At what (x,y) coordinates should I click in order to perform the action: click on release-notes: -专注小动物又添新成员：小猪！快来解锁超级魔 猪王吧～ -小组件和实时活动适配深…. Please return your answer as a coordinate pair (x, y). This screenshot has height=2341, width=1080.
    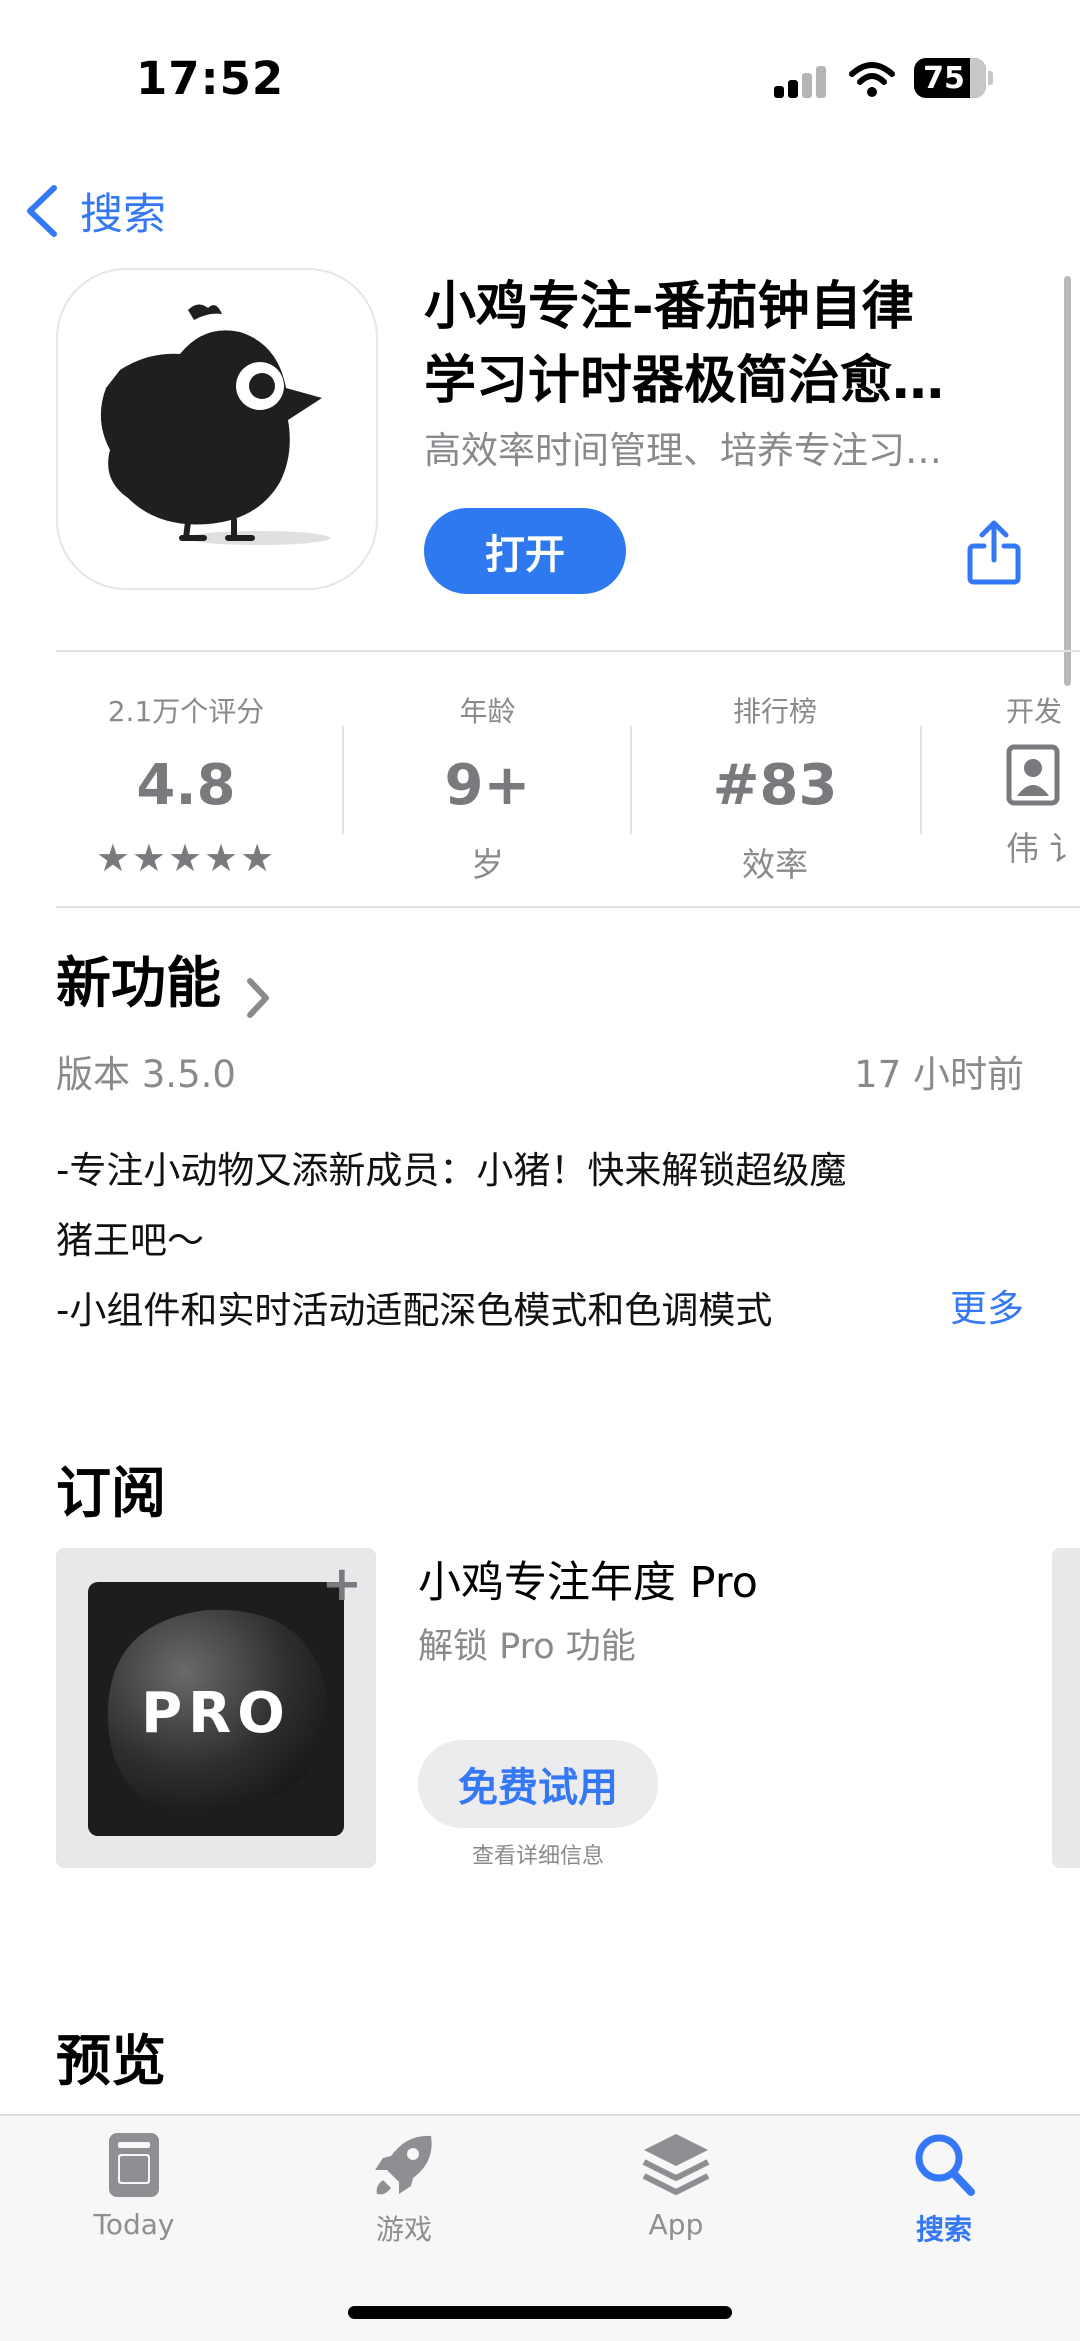
    Looking at the image, I should click on (451, 1240).